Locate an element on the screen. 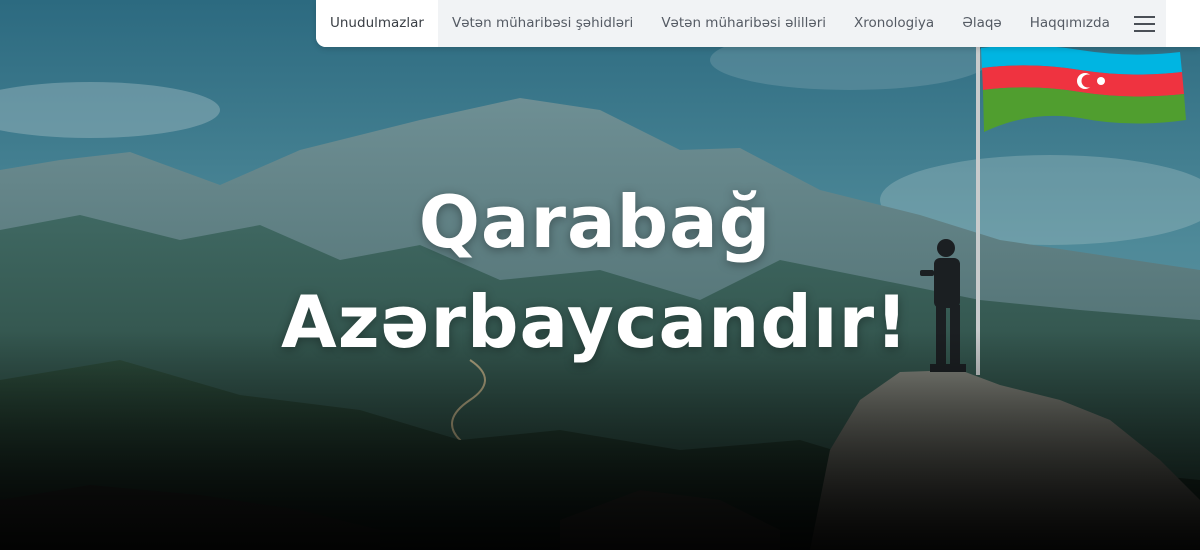  hamburger-menu-icon is located at coordinates (1144, 23).